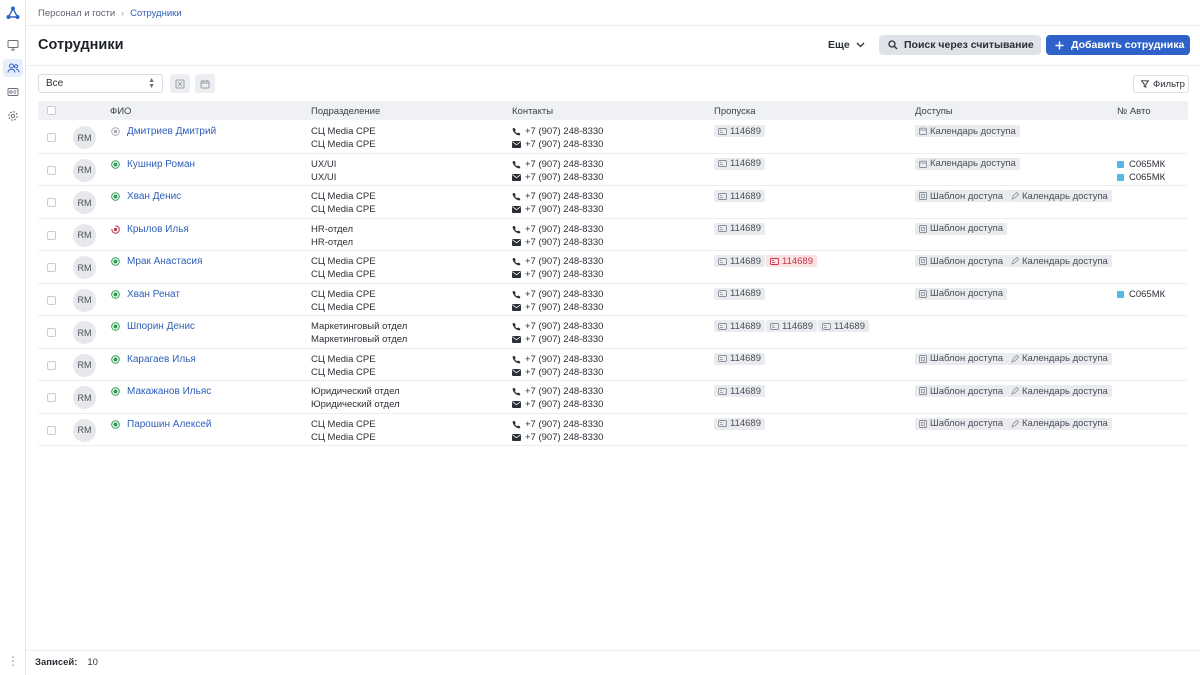  Describe the element at coordinates (846, 45) in the screenshot. I see `more-dropdown-button: Еще` at that location.